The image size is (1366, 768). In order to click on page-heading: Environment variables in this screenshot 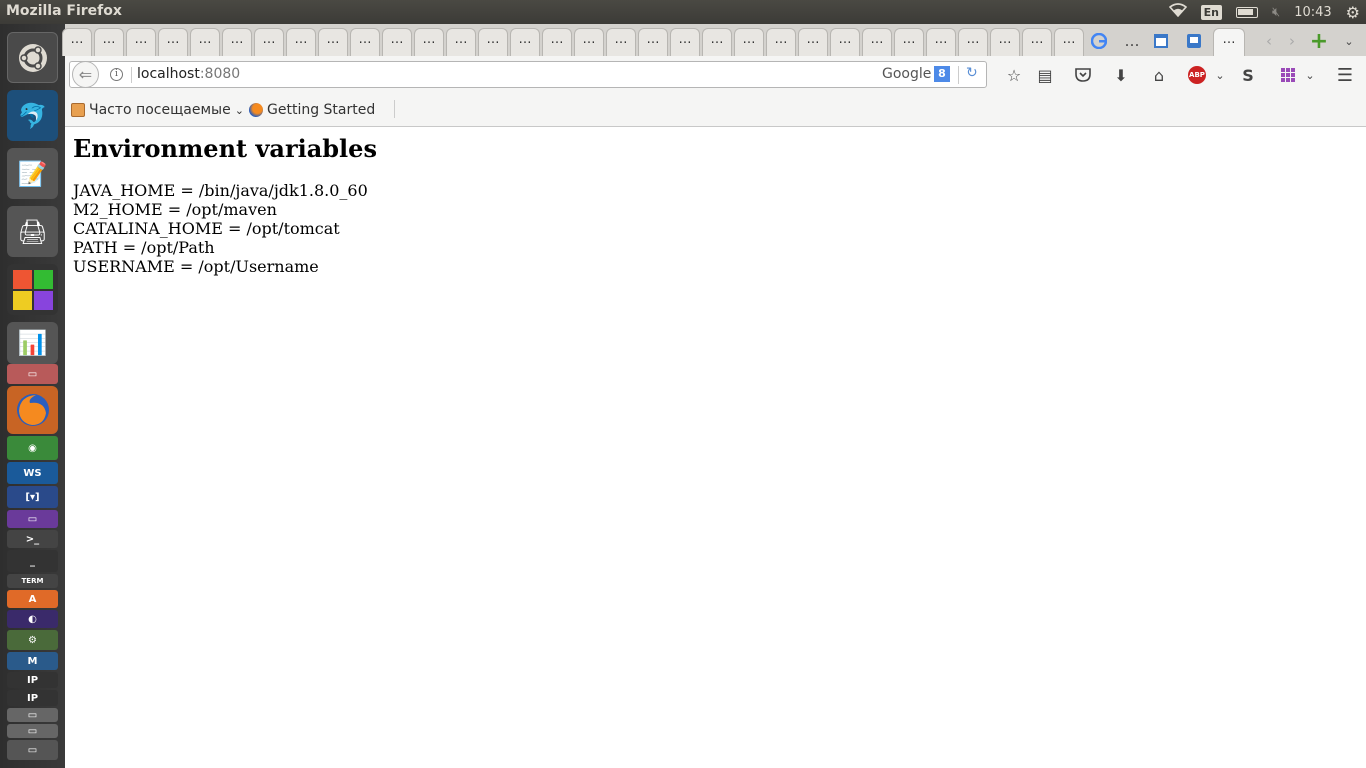, I will do `click(225, 148)`.